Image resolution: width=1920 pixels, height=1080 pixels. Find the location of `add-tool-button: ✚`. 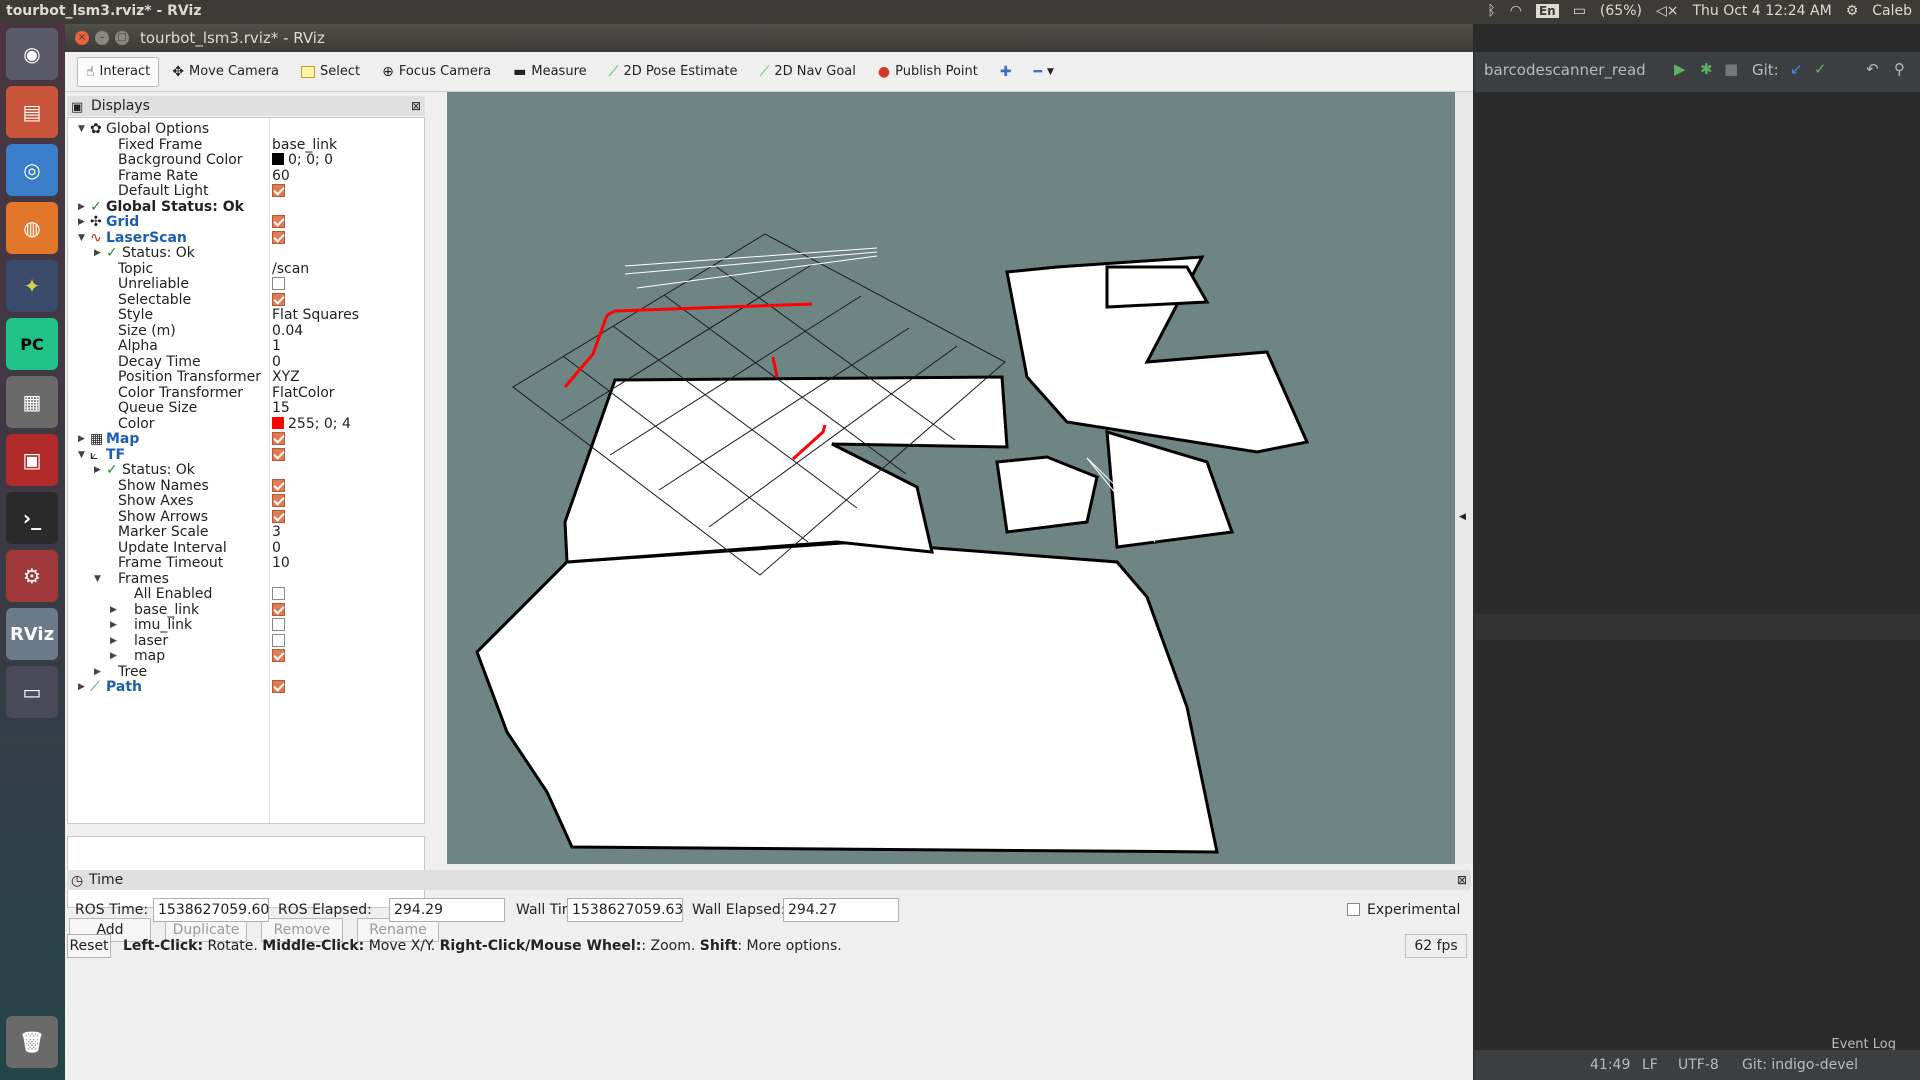

add-tool-button: ✚ is located at coordinates (1006, 72).